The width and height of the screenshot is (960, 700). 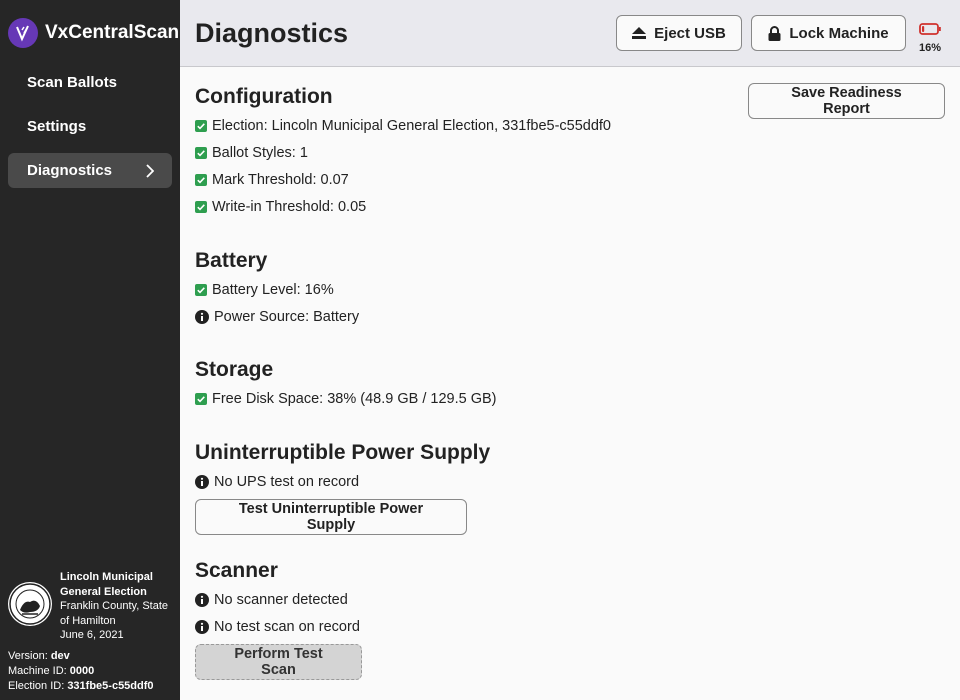 I want to click on config-write-in-threshold-text: Write-in Threshold: 0.05, so click(x=289, y=206).